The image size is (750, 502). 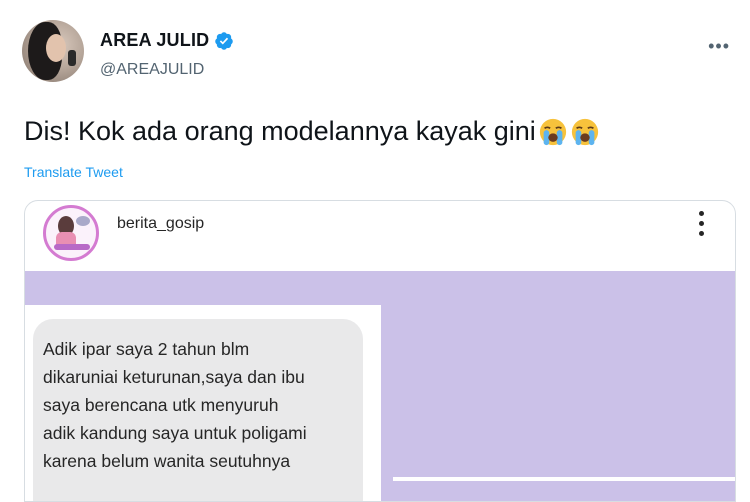 What do you see at coordinates (280, 131) in the screenshot?
I see `tweet-text-content: Dis! Kok ada orang modelannya kayak gini` at bounding box center [280, 131].